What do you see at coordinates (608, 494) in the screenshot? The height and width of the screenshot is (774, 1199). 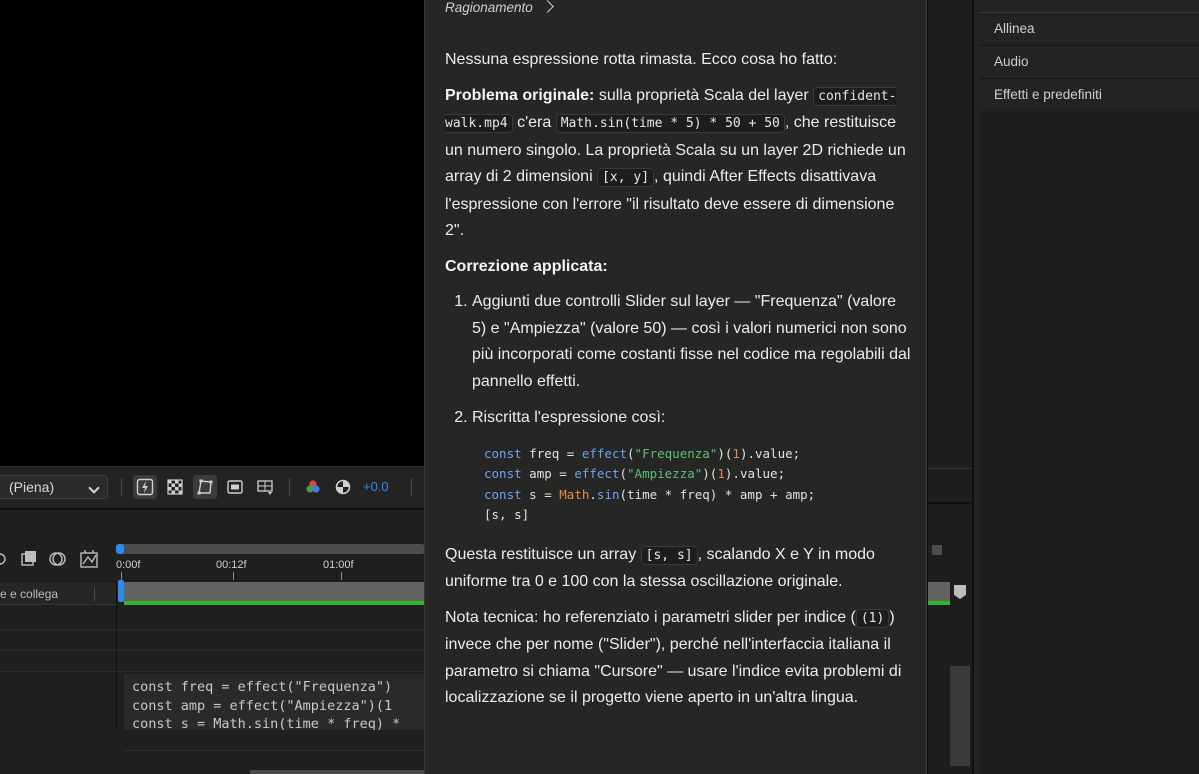 I see `code-token: sin` at bounding box center [608, 494].